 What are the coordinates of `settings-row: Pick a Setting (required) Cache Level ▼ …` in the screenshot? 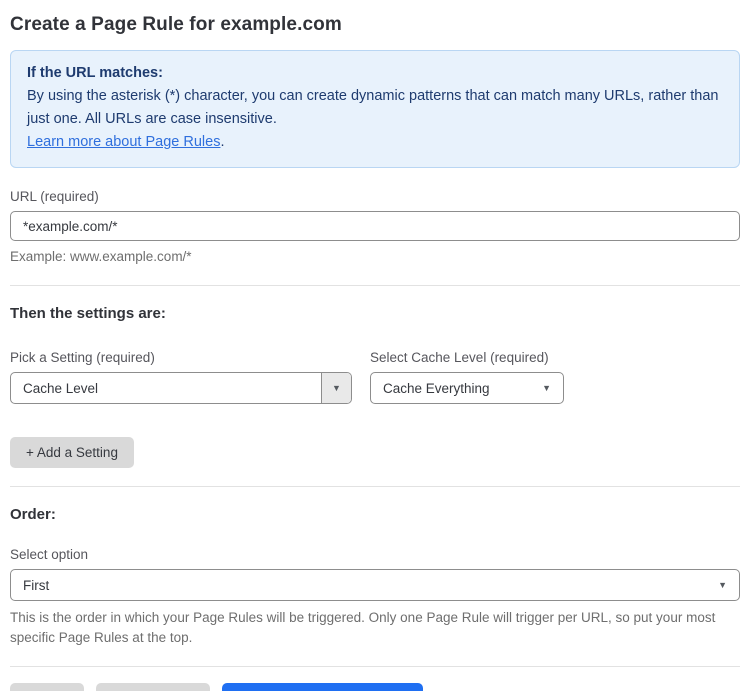 It's located at (375, 377).